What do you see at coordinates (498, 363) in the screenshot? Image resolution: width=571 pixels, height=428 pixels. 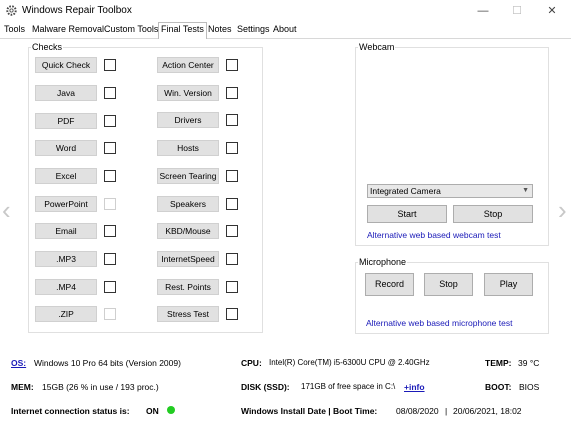 I see `temp-label: TEMP:` at bounding box center [498, 363].